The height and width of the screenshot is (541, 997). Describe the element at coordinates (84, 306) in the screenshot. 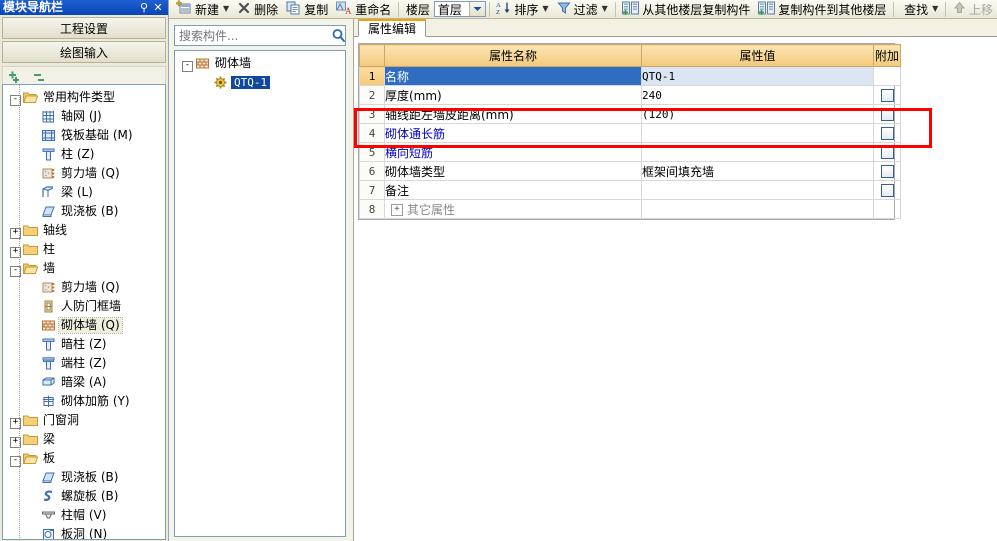

I see `tree-item: 人防门框墙` at that location.